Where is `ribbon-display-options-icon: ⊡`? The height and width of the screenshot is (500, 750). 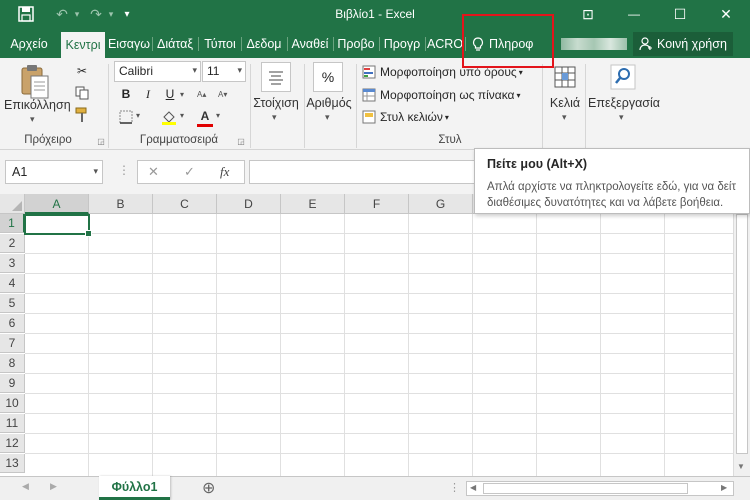 ribbon-display-options-icon: ⊡ is located at coordinates (588, 14).